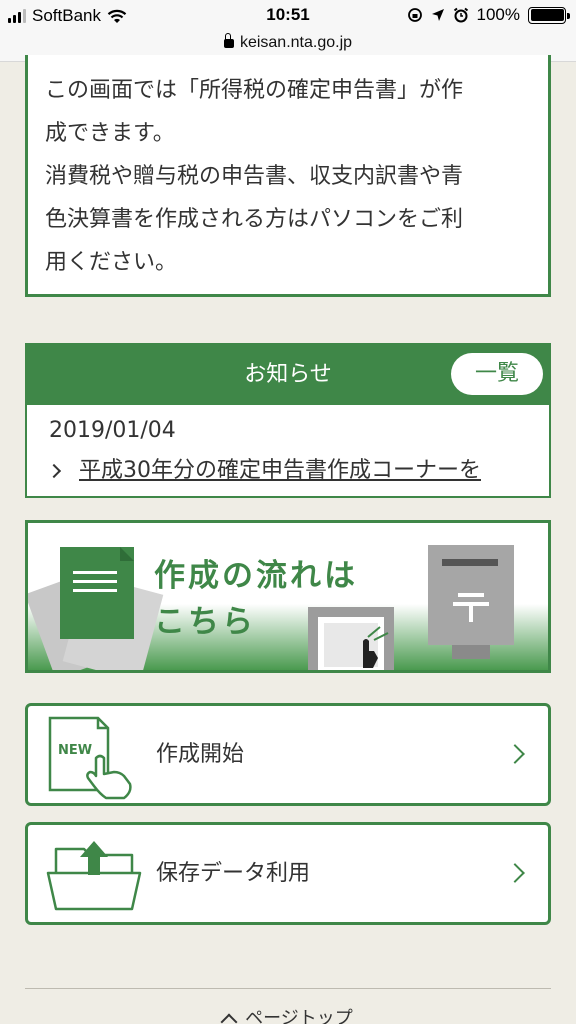 The width and height of the screenshot is (576, 1024). Describe the element at coordinates (549, 15) in the screenshot. I see `battery-icon` at that location.